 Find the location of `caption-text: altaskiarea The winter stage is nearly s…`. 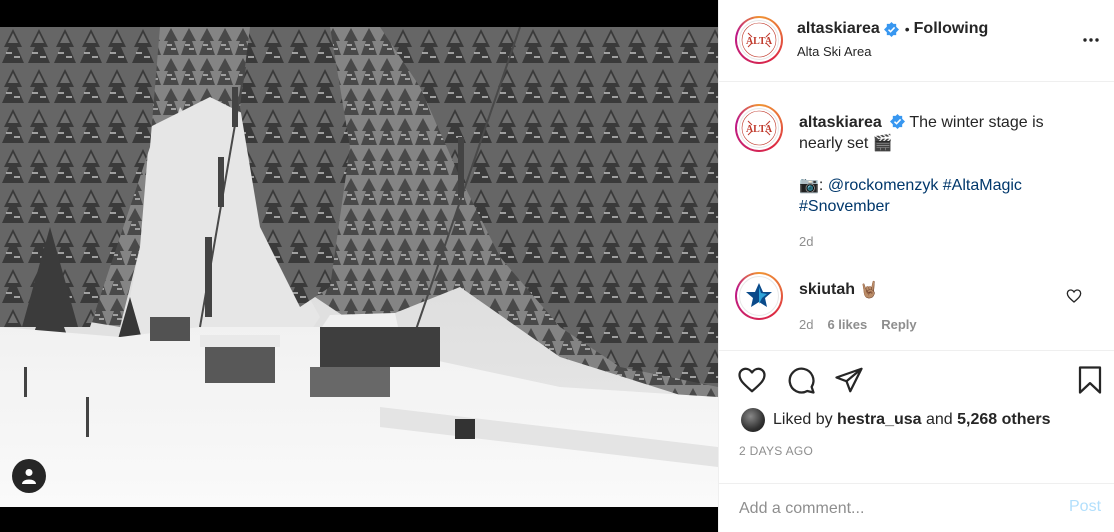

caption-text: altaskiarea The winter stage is nearly s… is located at coordinates (944, 164).